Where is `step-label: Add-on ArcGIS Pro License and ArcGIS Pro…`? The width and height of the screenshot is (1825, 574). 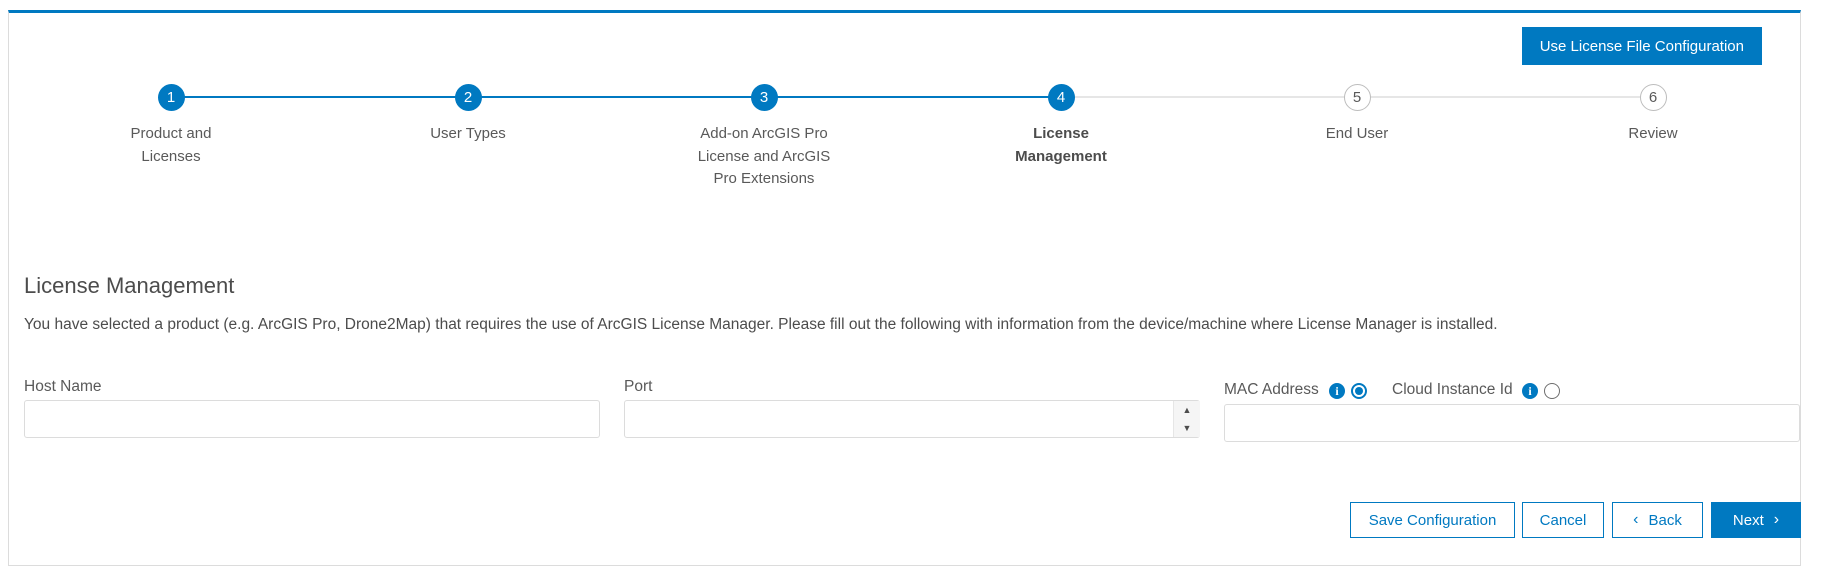
step-label: Add-on ArcGIS Pro License and ArcGIS Pro… is located at coordinates (764, 156).